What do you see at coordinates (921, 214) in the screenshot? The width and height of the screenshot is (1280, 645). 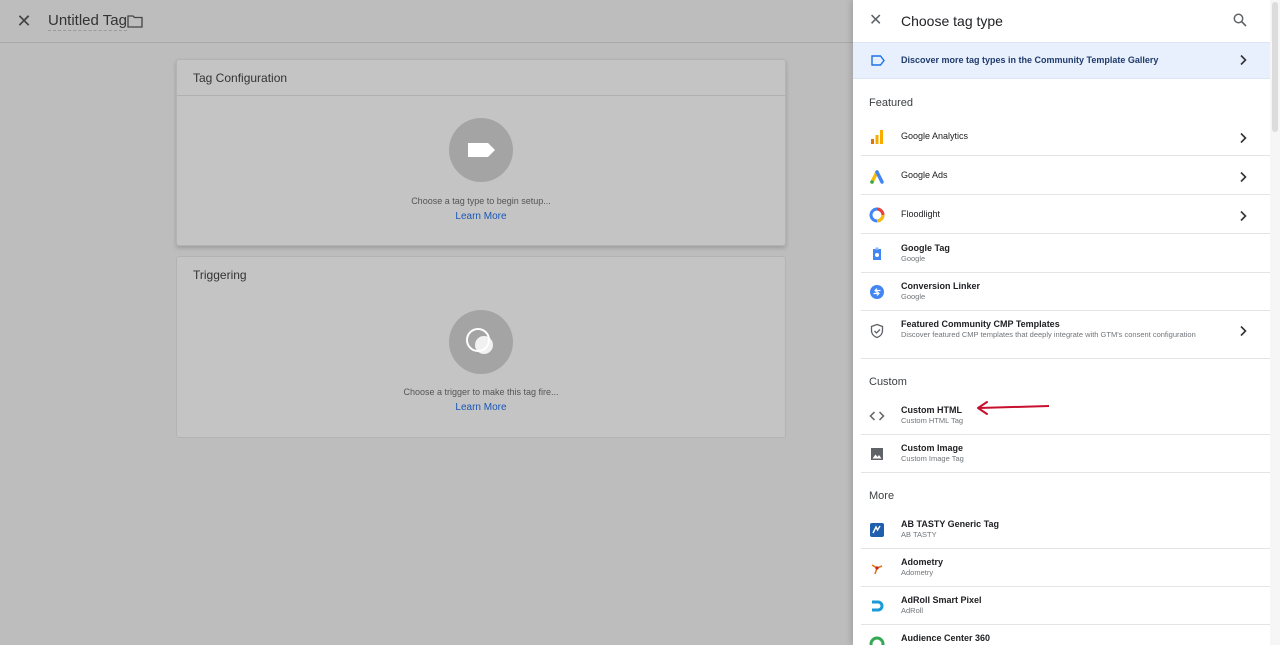 I see `item-name: Floodlight` at bounding box center [921, 214].